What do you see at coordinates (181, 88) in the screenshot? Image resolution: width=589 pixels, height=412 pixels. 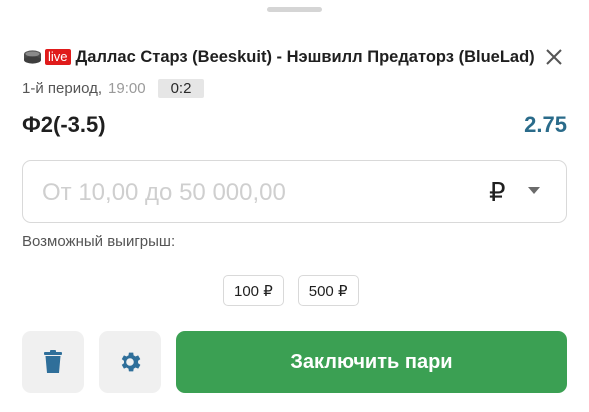 I see `score-badge: 0:2` at bounding box center [181, 88].